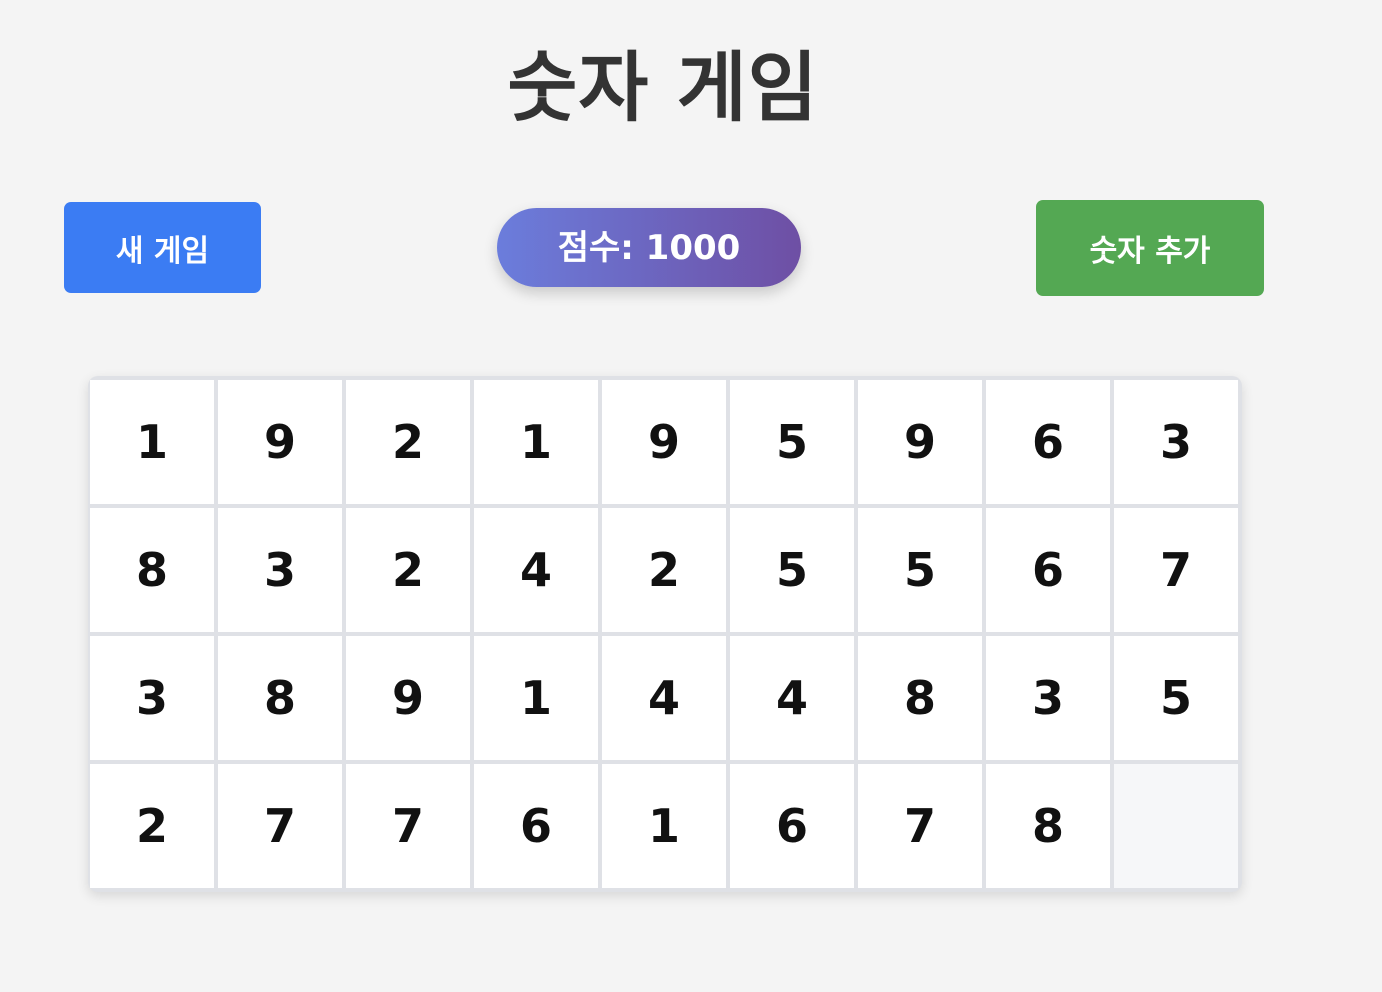 This screenshot has height=992, width=1382. I want to click on new-game-button: 새 게임, so click(162, 247).